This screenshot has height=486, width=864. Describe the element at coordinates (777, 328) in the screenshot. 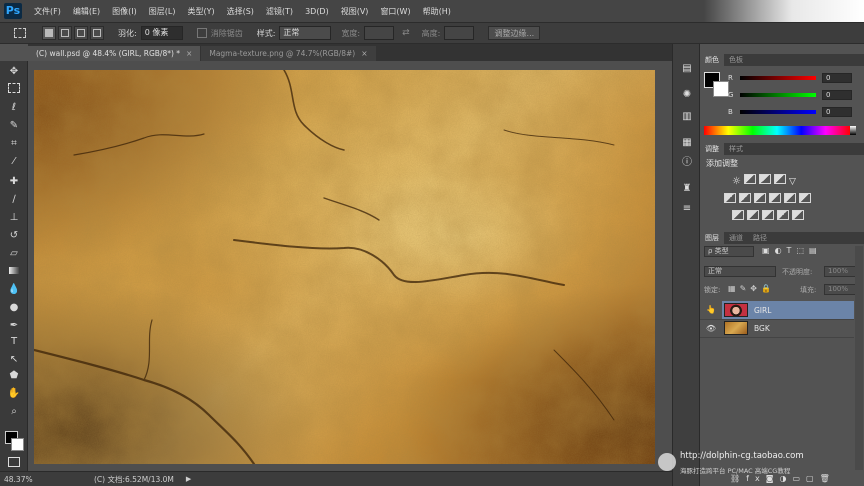

I see `layer-bgk: 👁 BGK` at that location.